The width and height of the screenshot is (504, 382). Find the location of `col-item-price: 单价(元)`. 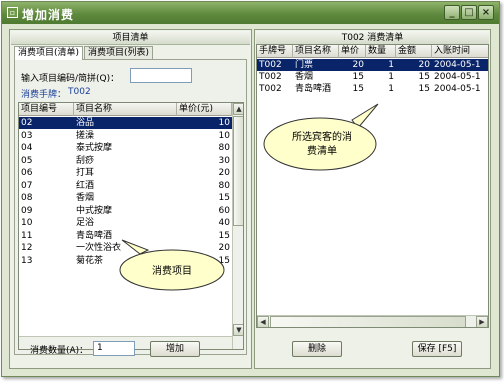

col-item-price: 单价(元) is located at coordinates (204, 109).